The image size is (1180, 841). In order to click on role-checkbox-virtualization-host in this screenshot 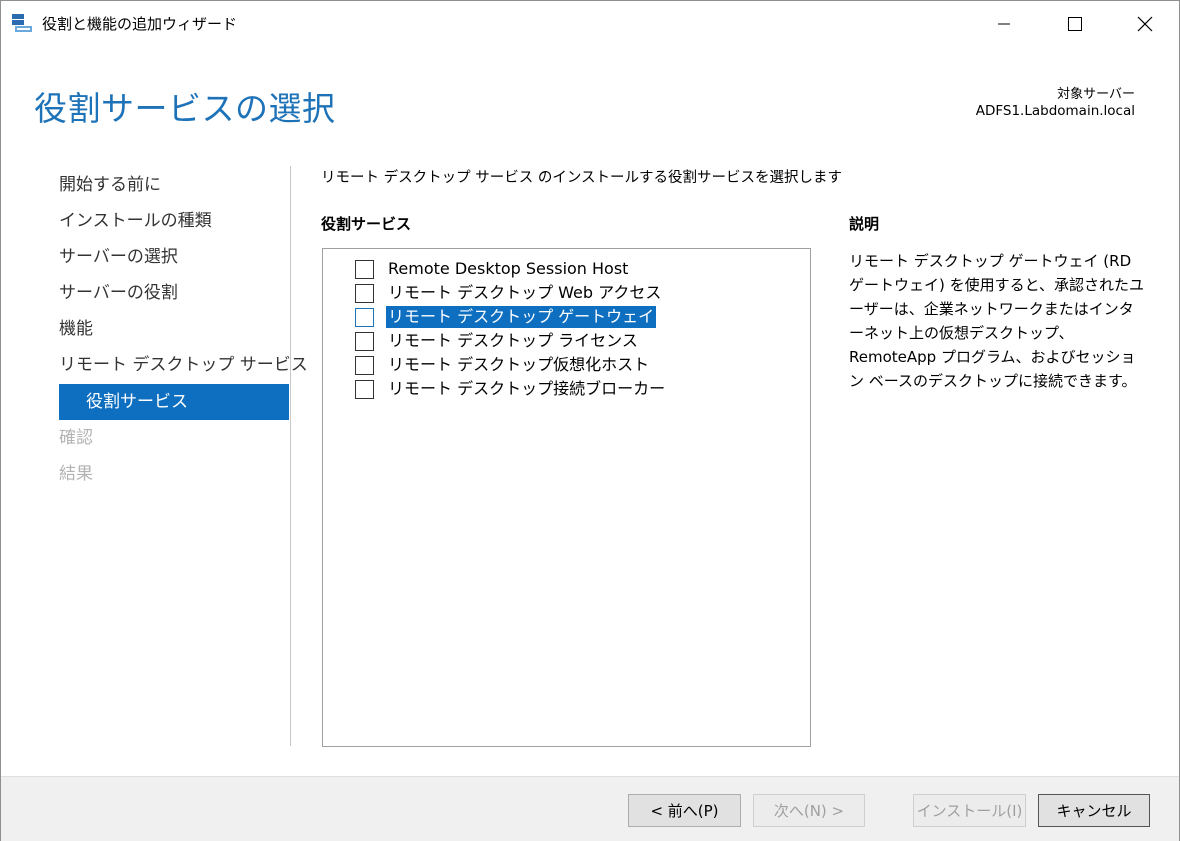, I will do `click(364, 365)`.